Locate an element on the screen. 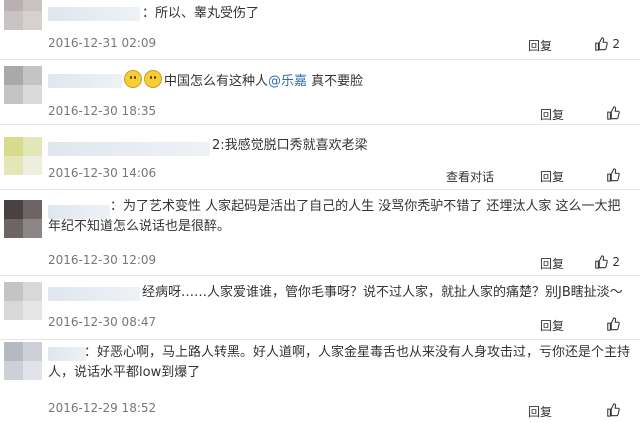 The image size is (640, 423). comment-text-part: 中国怎么有这种人 is located at coordinates (216, 81).